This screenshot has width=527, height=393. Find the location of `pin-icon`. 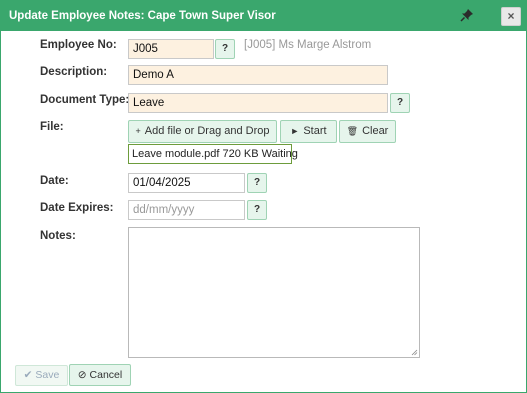

pin-icon is located at coordinates (467, 15).